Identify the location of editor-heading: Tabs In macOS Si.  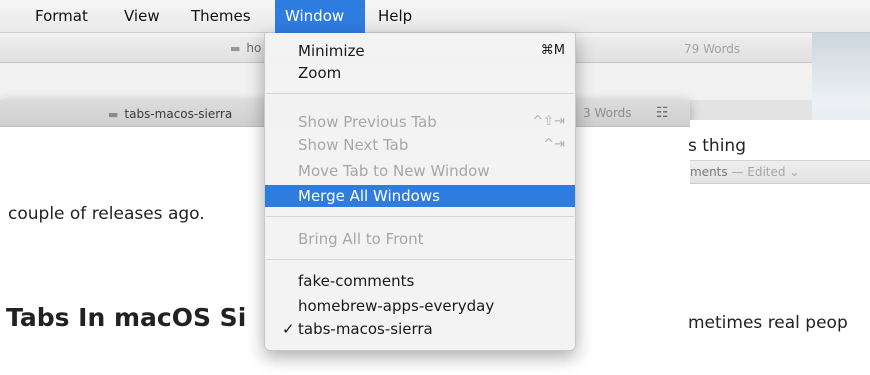
(126, 317).